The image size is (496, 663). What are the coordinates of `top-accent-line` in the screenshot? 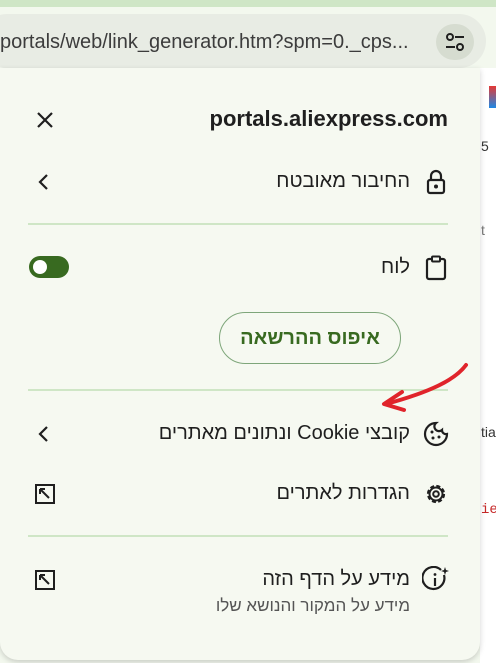 It's located at (248, 3).